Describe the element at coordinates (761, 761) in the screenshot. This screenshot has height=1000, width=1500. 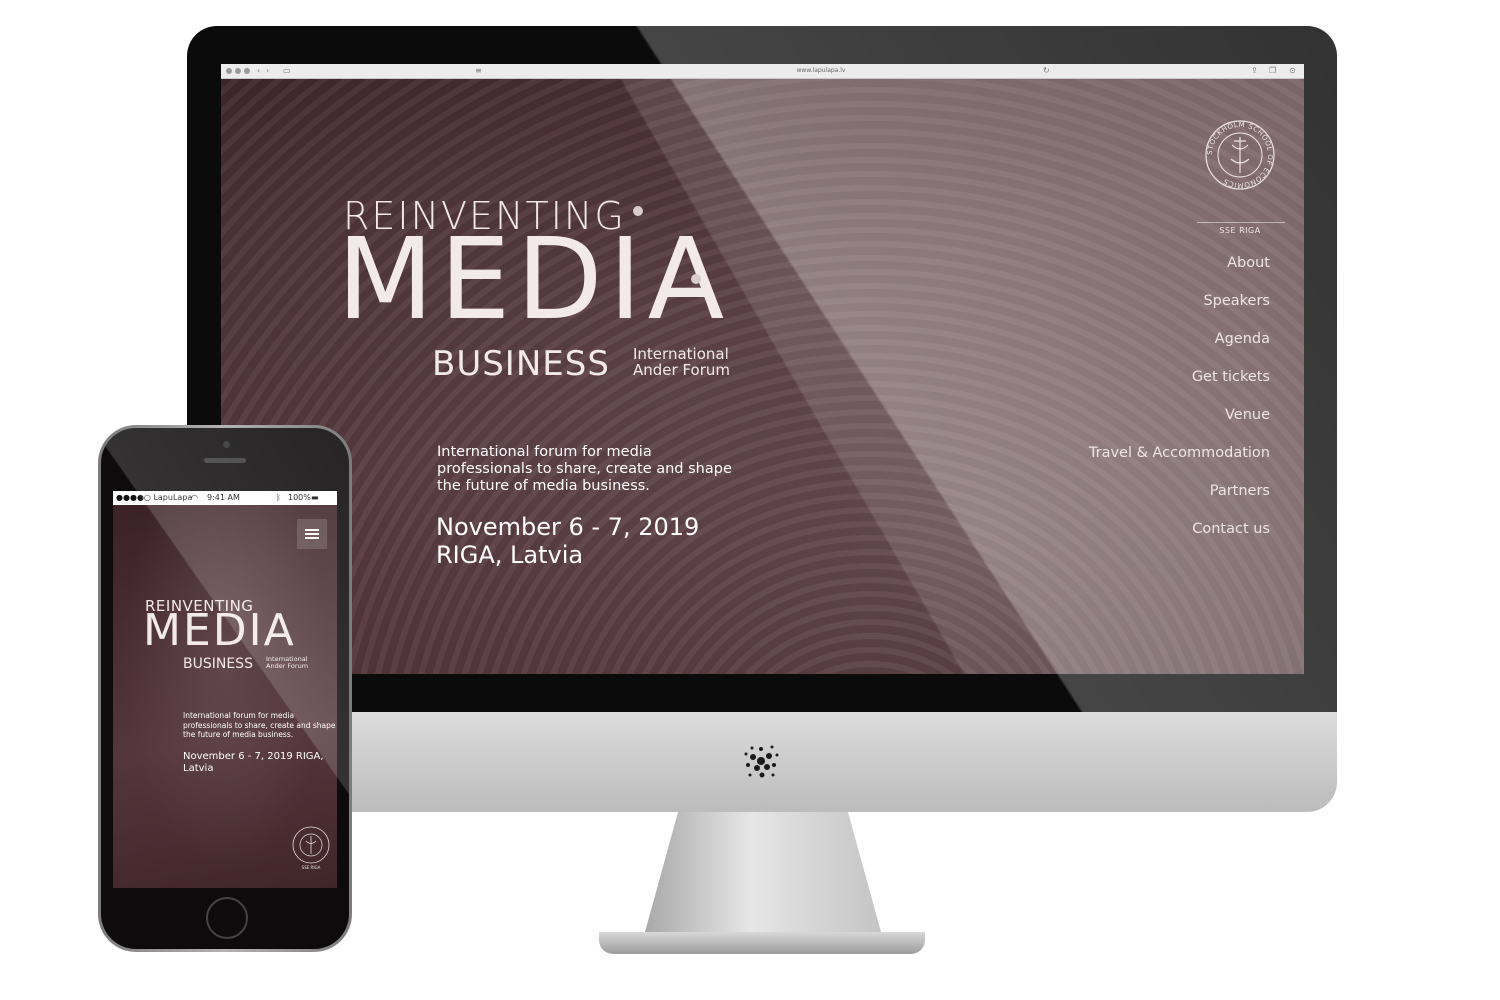
I see `lapulapa-logo-icon` at that location.